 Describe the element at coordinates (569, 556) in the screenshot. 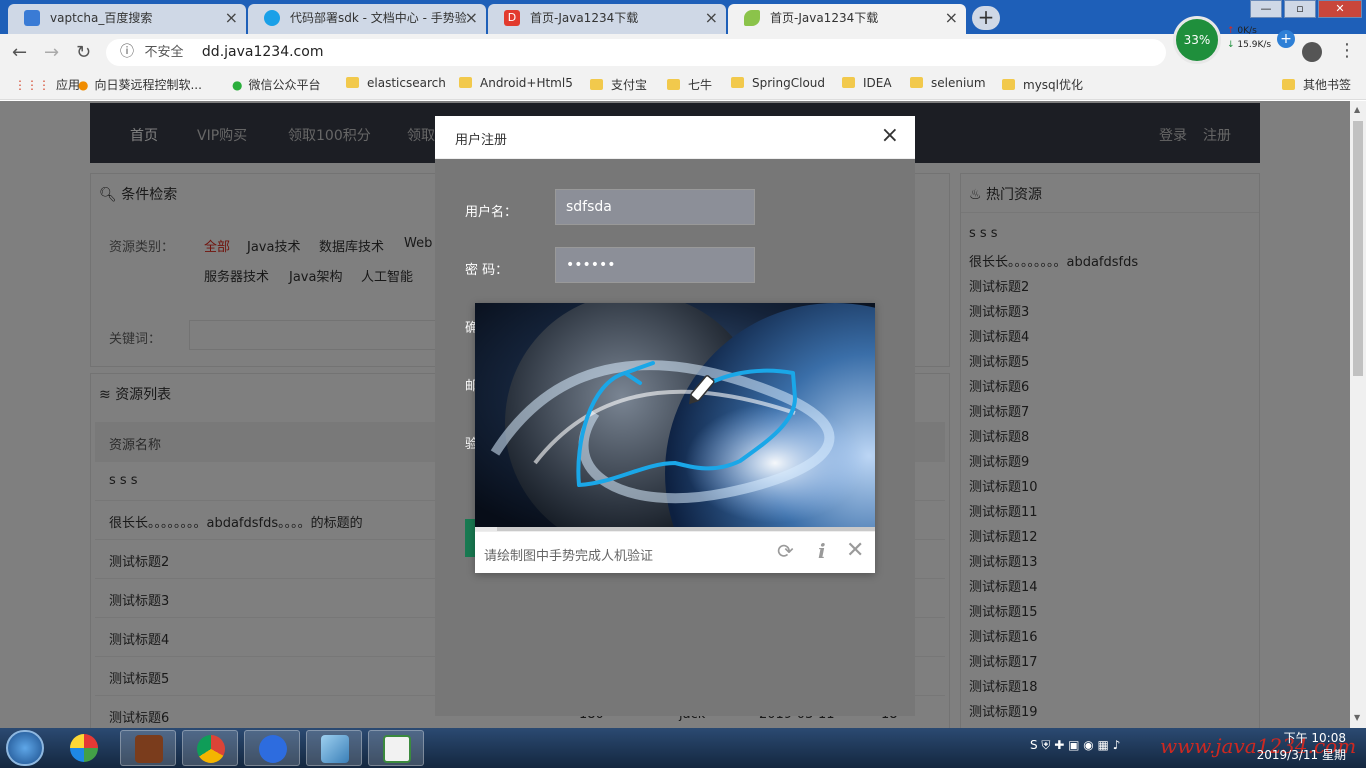

I see `captcha-hint: 请绘制图中手势完成人机验证` at that location.